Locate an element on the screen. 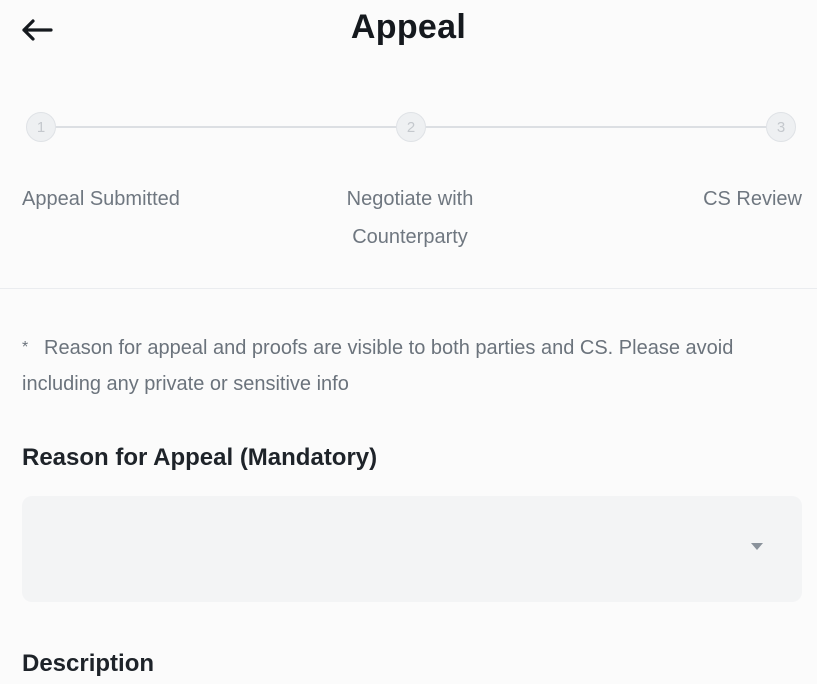  step-1-indicator: 1 is located at coordinates (41, 127).